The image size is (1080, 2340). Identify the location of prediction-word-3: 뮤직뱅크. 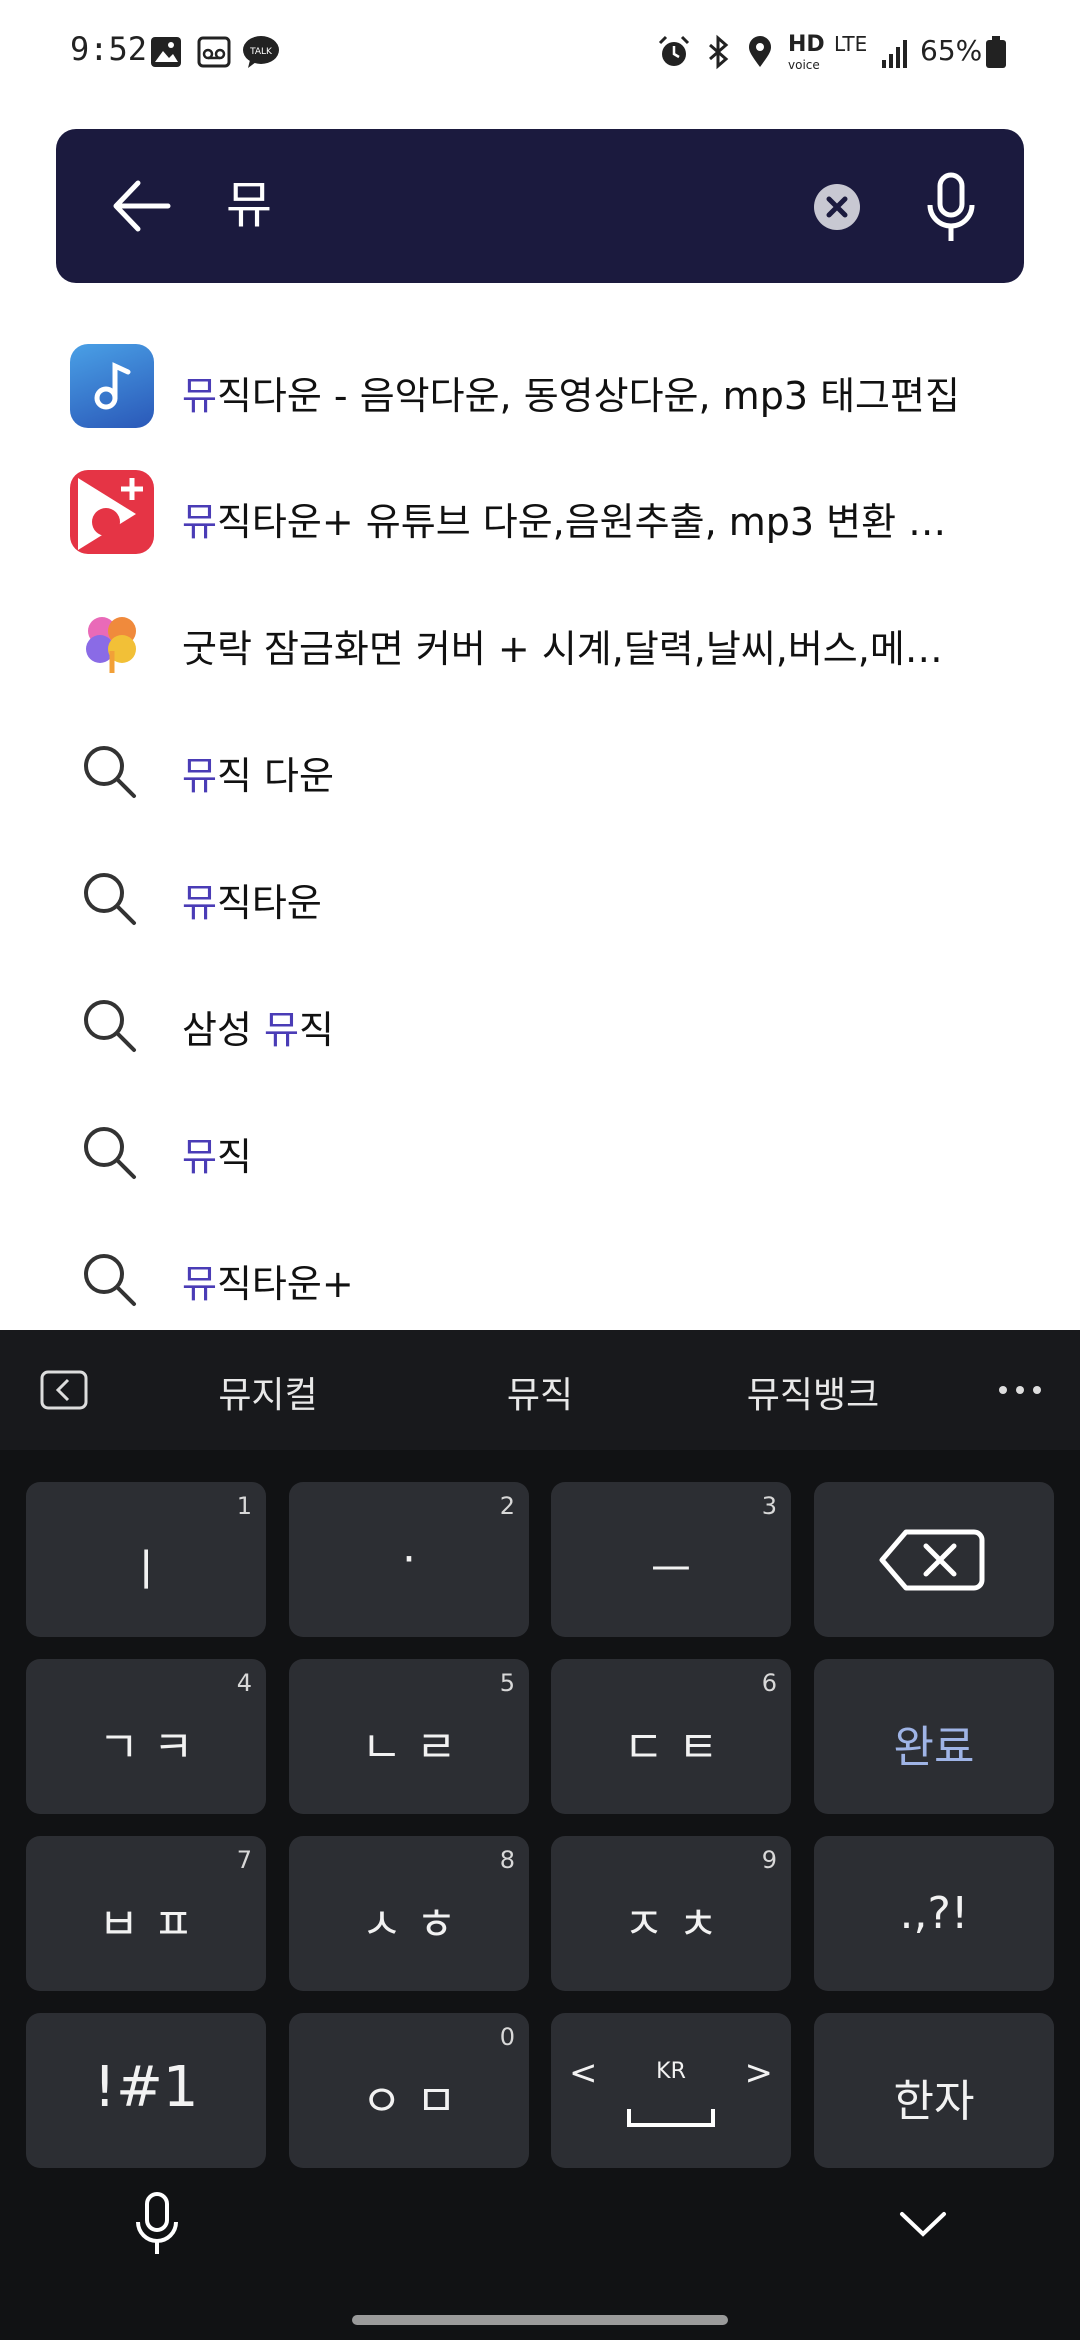
(813, 1392).